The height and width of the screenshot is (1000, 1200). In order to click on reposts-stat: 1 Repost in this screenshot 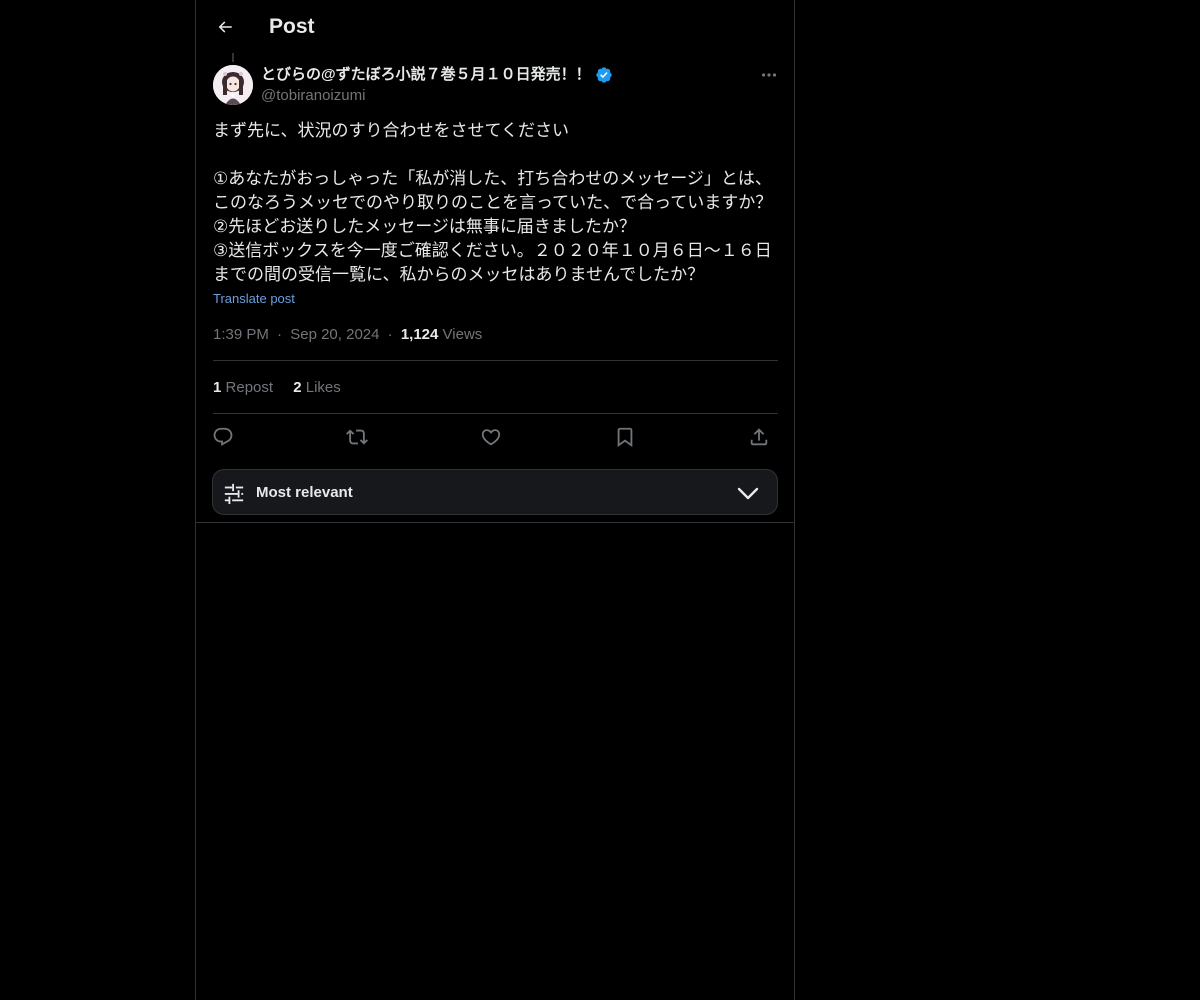, I will do `click(245, 387)`.